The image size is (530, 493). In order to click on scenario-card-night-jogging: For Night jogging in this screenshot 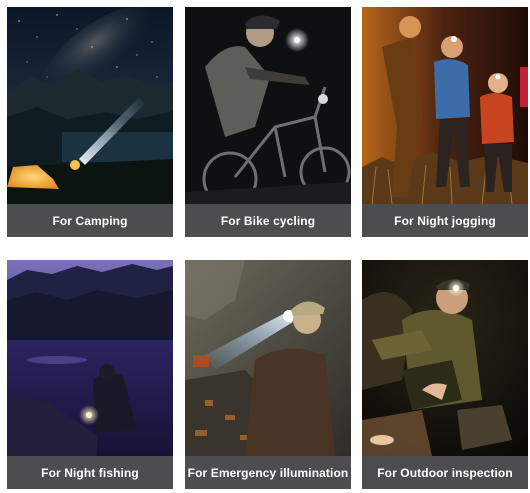, I will do `click(445, 122)`.